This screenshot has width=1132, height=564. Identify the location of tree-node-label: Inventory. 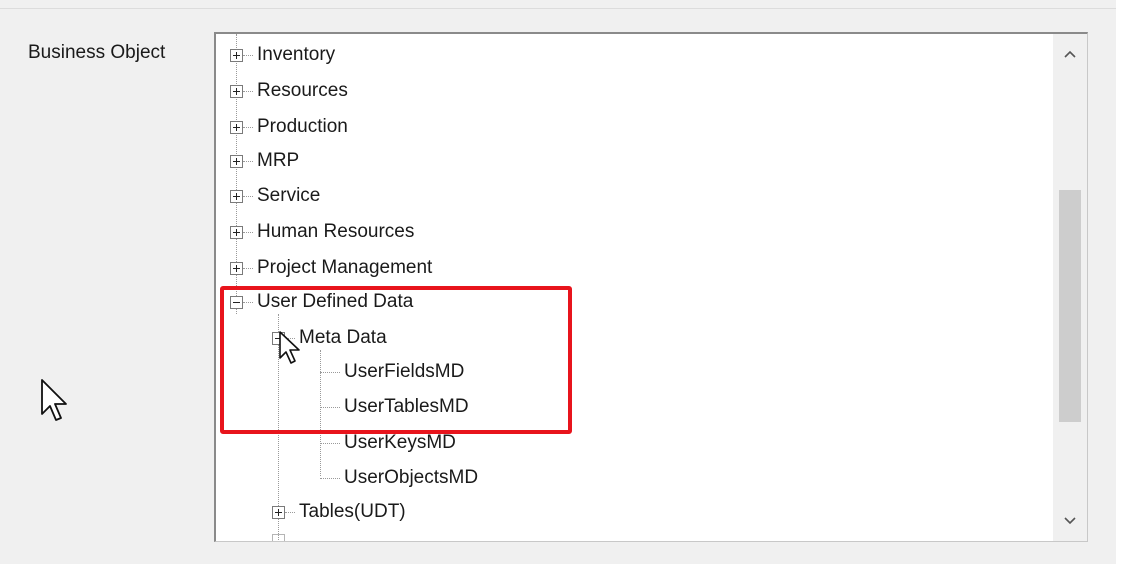
(296, 54).